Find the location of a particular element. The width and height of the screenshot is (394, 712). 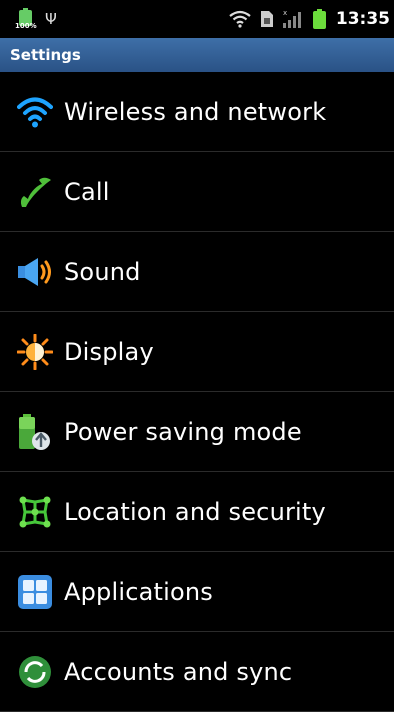

battery-icon: 100% is located at coordinates (26, 19).